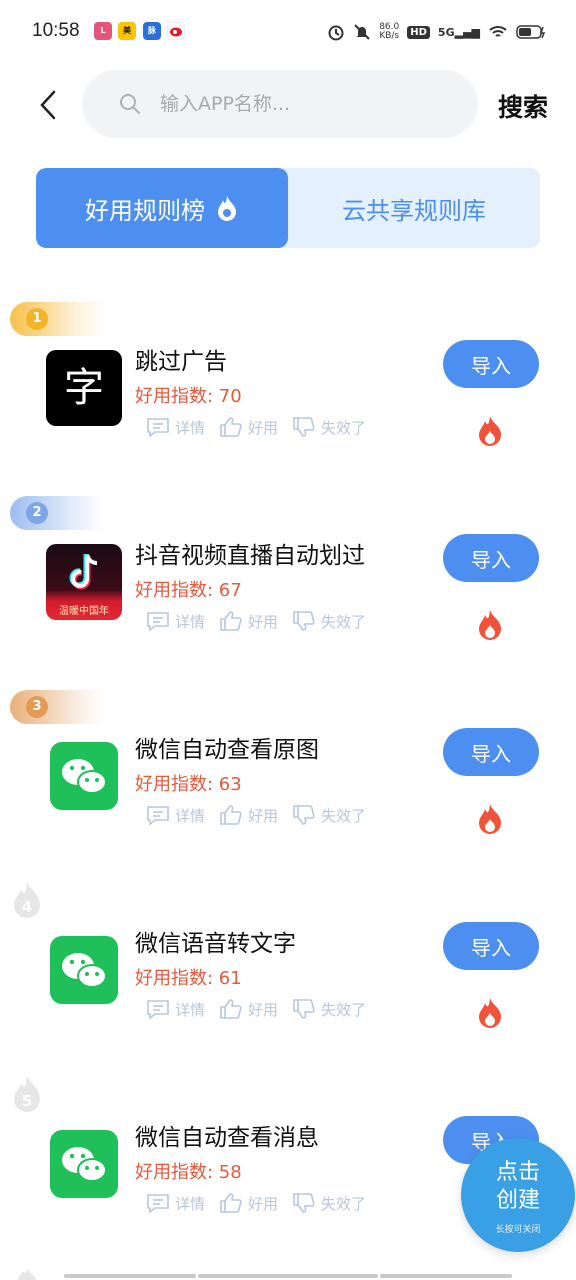 The height and width of the screenshot is (1280, 576). What do you see at coordinates (517, 1172) in the screenshot?
I see `create-line1: 点击` at bounding box center [517, 1172].